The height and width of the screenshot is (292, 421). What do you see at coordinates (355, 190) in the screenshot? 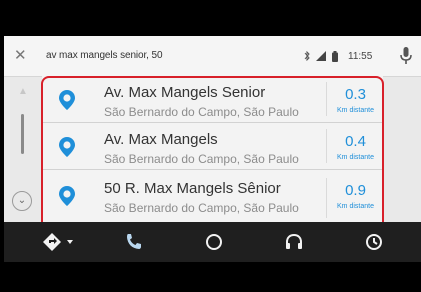
I see `result-distance: 0.9` at bounding box center [355, 190].